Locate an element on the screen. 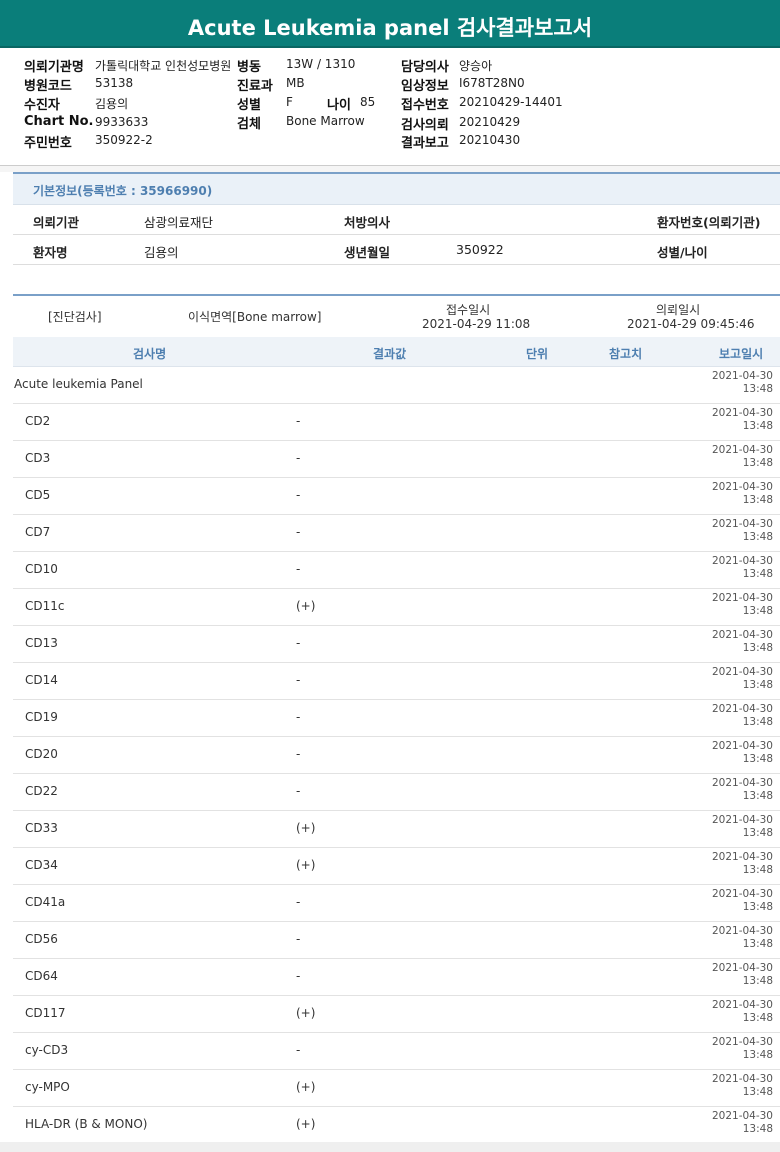 This screenshot has height=1152, width=780. table-row: CD64 - 2021-04-30 13:48 is located at coordinates (396, 977).